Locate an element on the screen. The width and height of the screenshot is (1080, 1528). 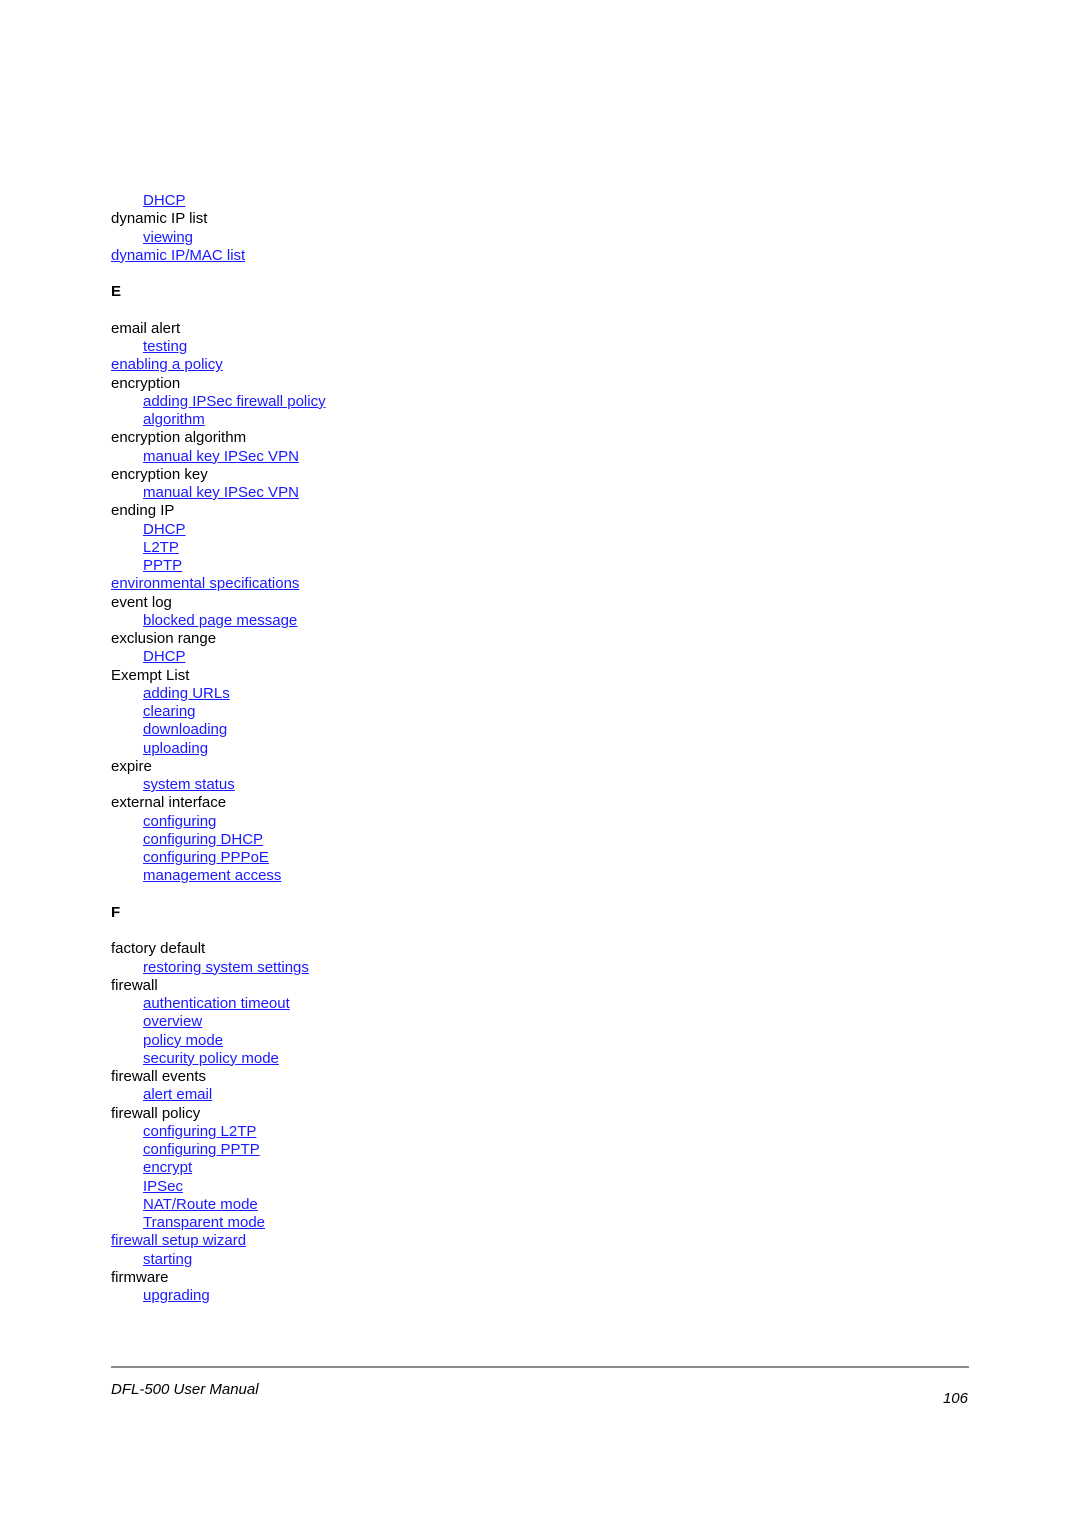
footer-page-number: 106 is located at coordinates (955, 1398).